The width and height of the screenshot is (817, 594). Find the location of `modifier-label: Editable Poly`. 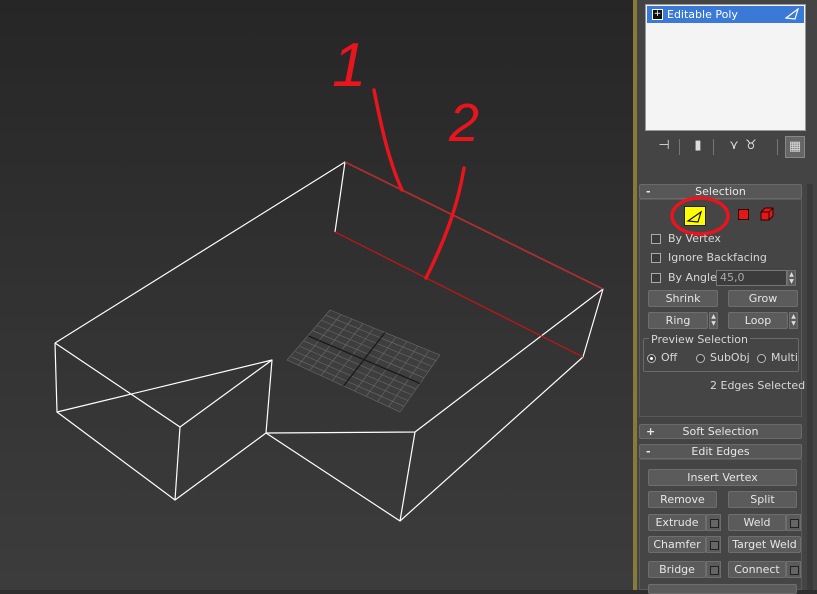

modifier-label: Editable Poly is located at coordinates (702, 14).